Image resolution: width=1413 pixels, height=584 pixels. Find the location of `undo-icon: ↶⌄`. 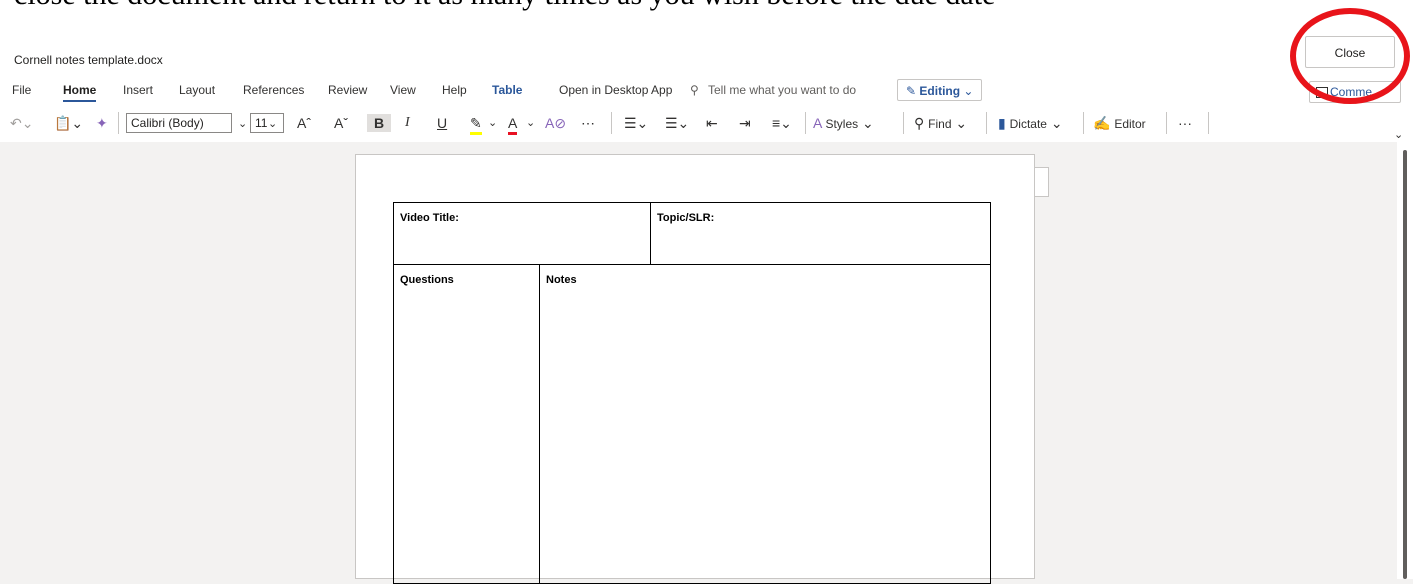

undo-icon: ↶⌄ is located at coordinates (21, 123).